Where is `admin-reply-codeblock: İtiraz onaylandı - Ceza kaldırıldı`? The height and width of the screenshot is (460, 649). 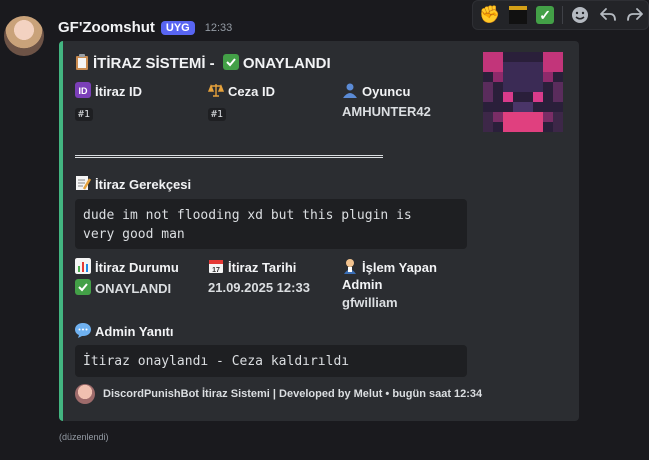
admin-reply-codeblock: İtiraz onaylandı - Ceza kaldırıldı is located at coordinates (271, 361).